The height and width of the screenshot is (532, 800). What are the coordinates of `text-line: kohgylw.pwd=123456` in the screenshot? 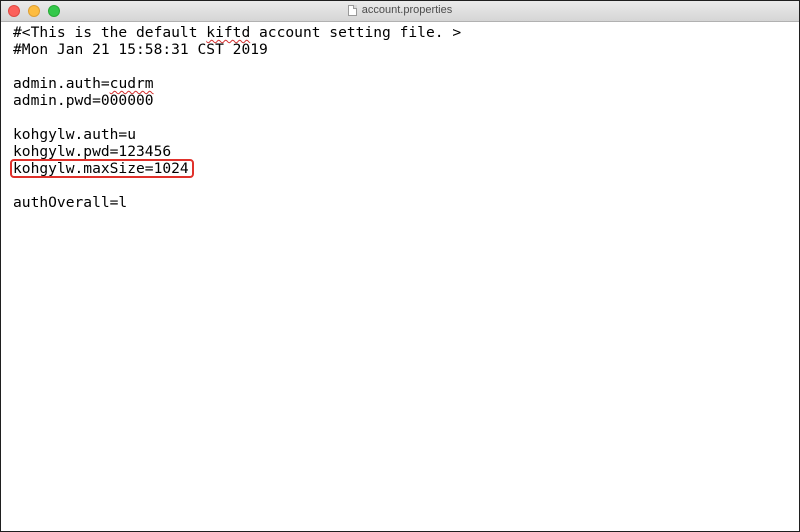 It's located at (92, 151).